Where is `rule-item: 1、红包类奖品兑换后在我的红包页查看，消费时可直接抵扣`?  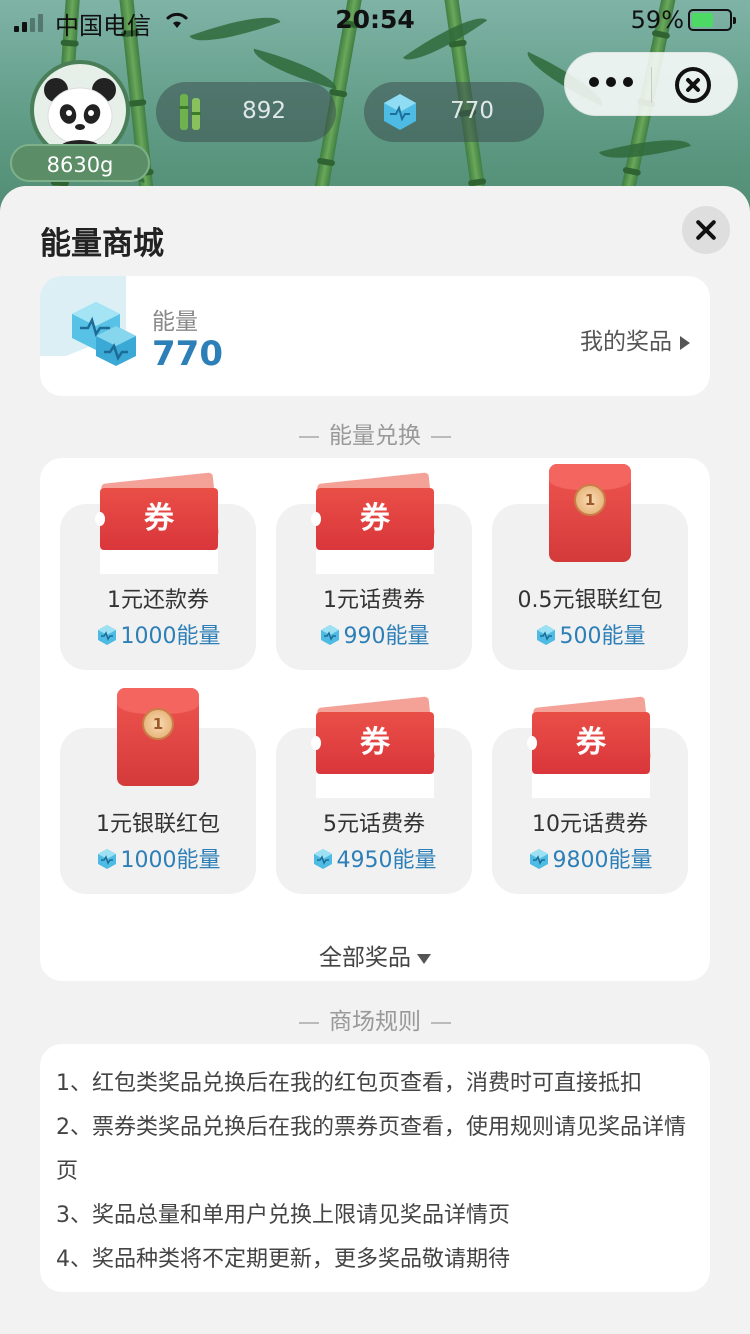 rule-item: 1、红包类奖品兑换后在我的红包页查看，消费时可直接抵扣 is located at coordinates (349, 1083).